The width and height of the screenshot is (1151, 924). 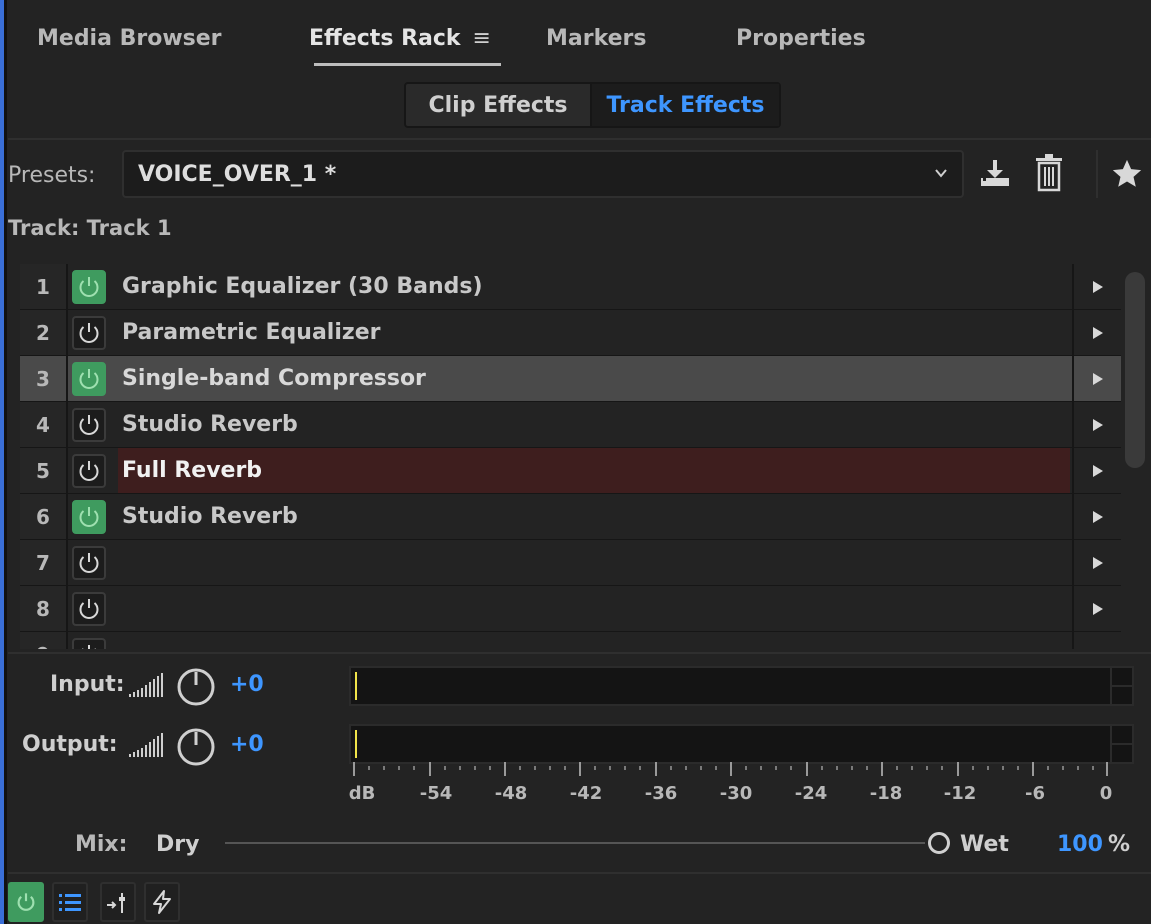 What do you see at coordinates (44, 562) in the screenshot?
I see `slot-number: 7` at bounding box center [44, 562].